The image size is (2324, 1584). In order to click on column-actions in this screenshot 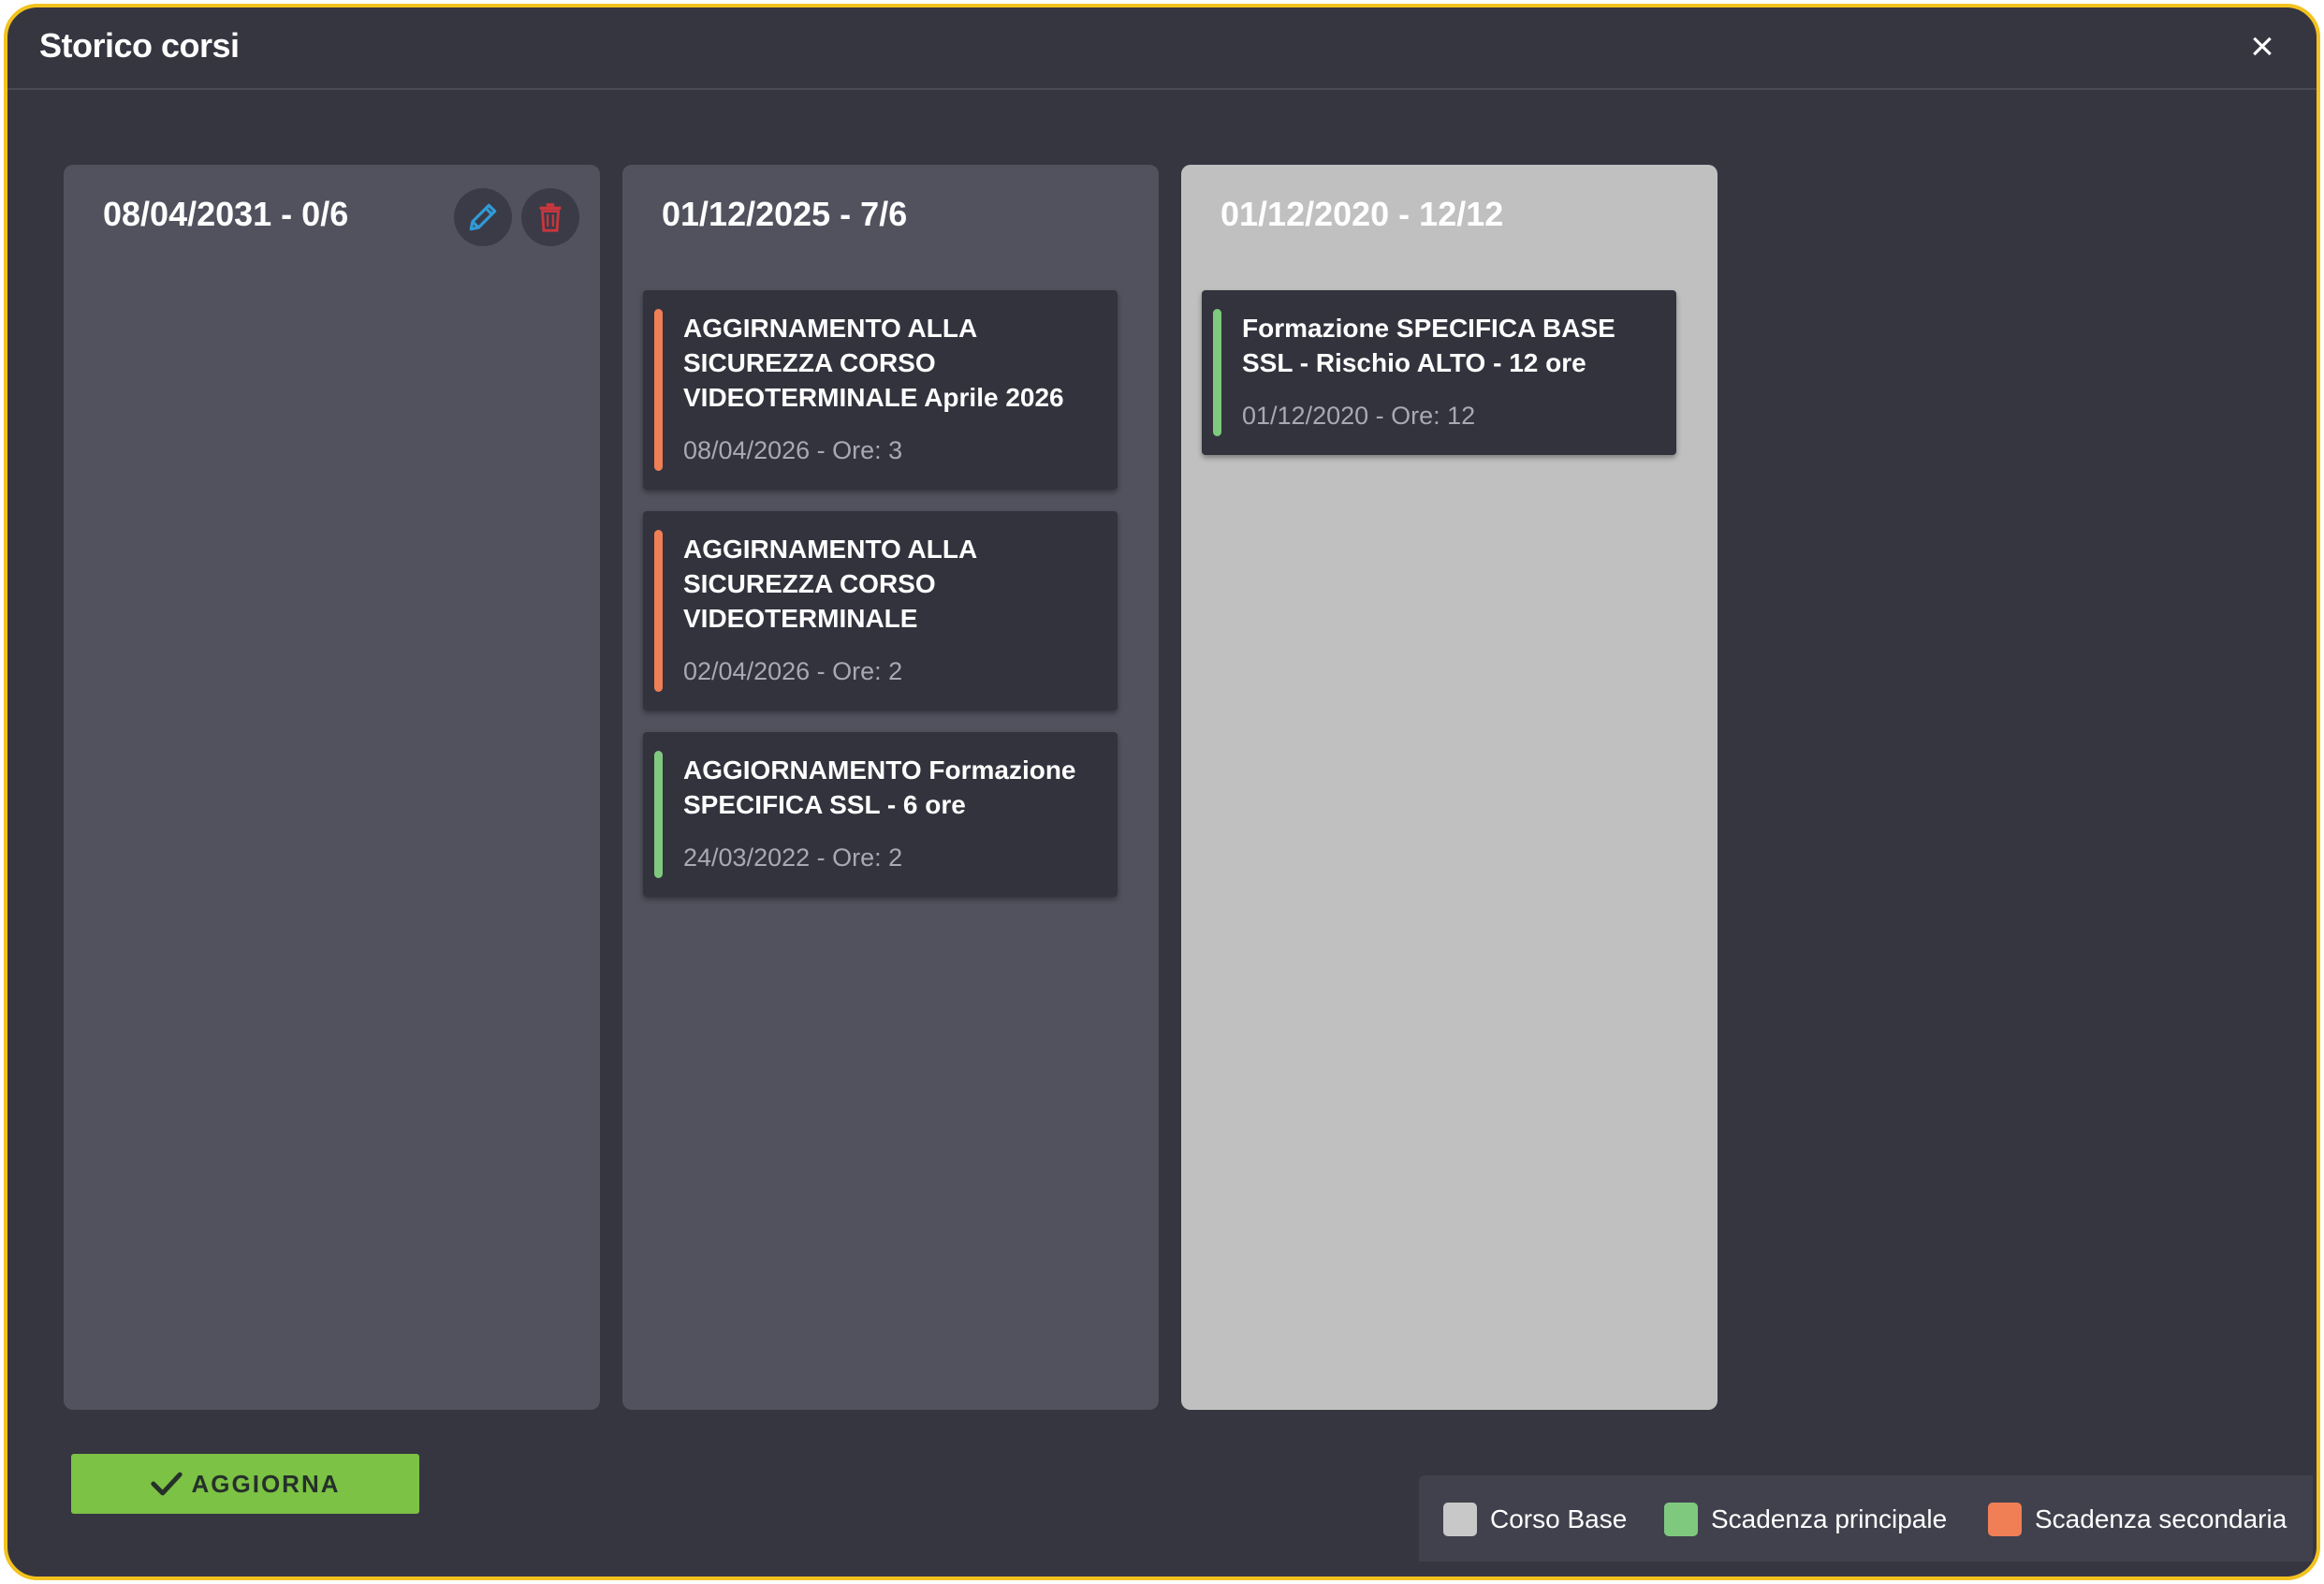, I will do `click(516, 217)`.